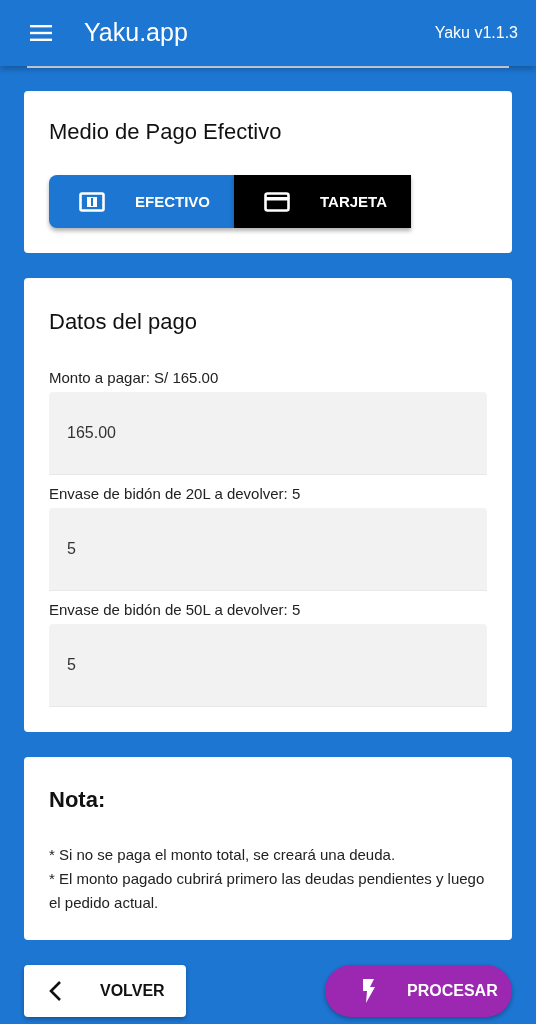 Image resolution: width=536 pixels, height=1024 pixels. What do you see at coordinates (55, 991) in the screenshot?
I see `chevron-left-icon` at bounding box center [55, 991].